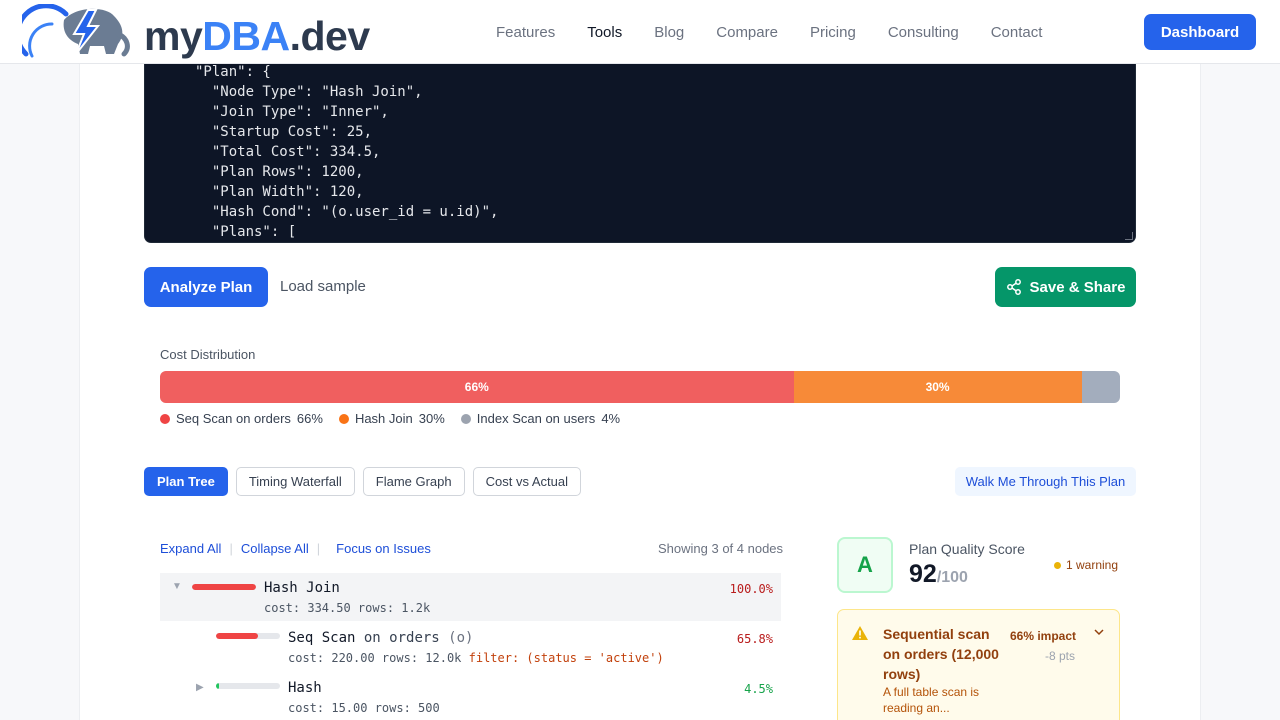 The image size is (1280, 720). I want to click on plan-quality-title: Plan Quality Score, so click(967, 549).